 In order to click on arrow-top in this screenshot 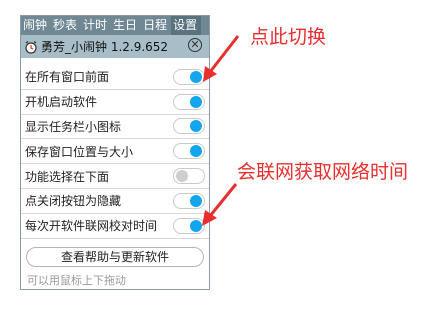, I will do `click(221, 58)`.